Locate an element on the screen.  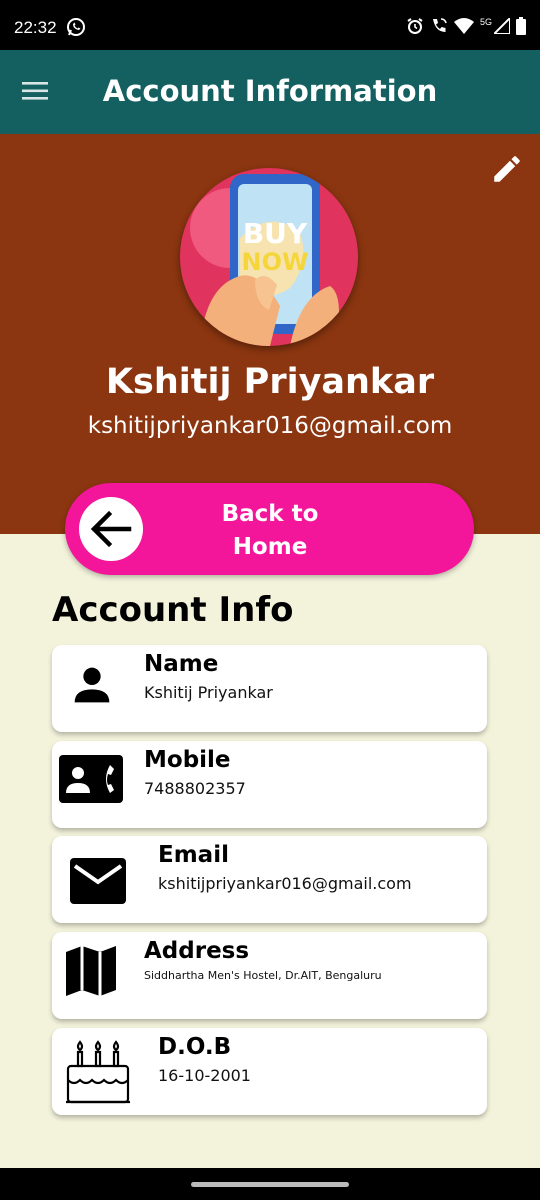
back-button-label: Back to Home is located at coordinates (270, 531).